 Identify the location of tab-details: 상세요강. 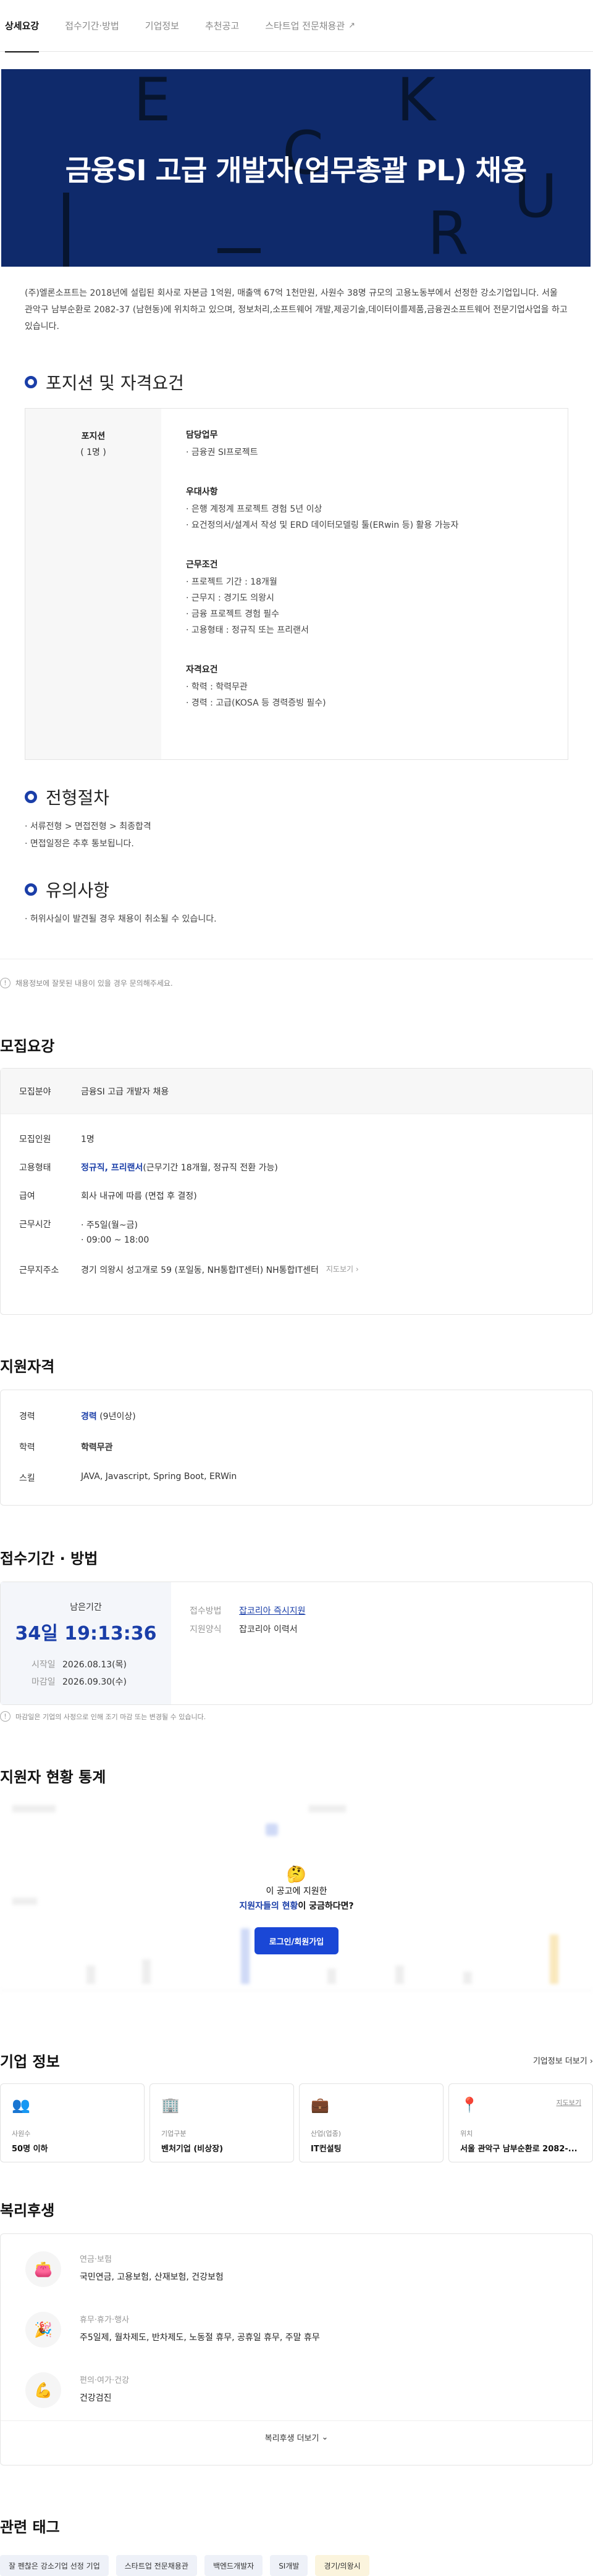
(22, 26).